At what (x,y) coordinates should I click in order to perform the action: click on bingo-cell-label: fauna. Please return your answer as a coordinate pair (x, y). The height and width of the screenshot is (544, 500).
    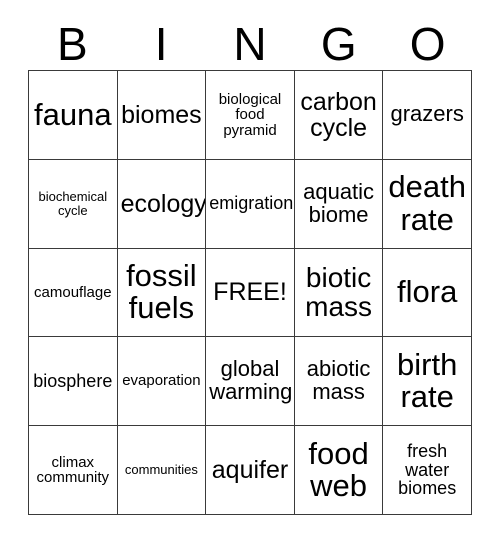
    Looking at the image, I should click on (73, 114).